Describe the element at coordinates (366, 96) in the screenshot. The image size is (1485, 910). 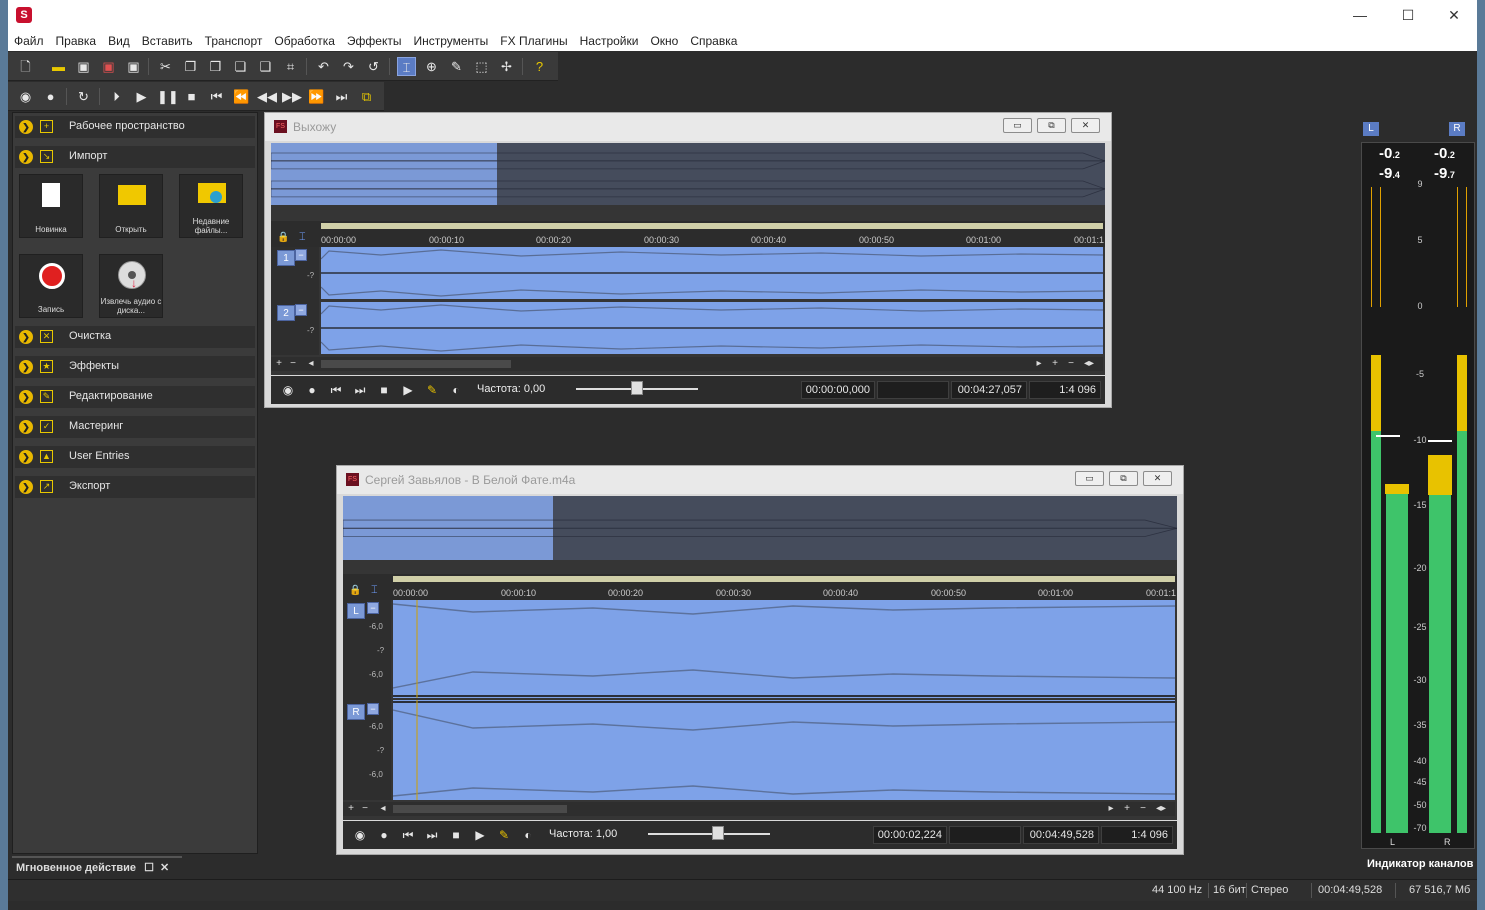
I see `selection-icon: ⧉` at that location.